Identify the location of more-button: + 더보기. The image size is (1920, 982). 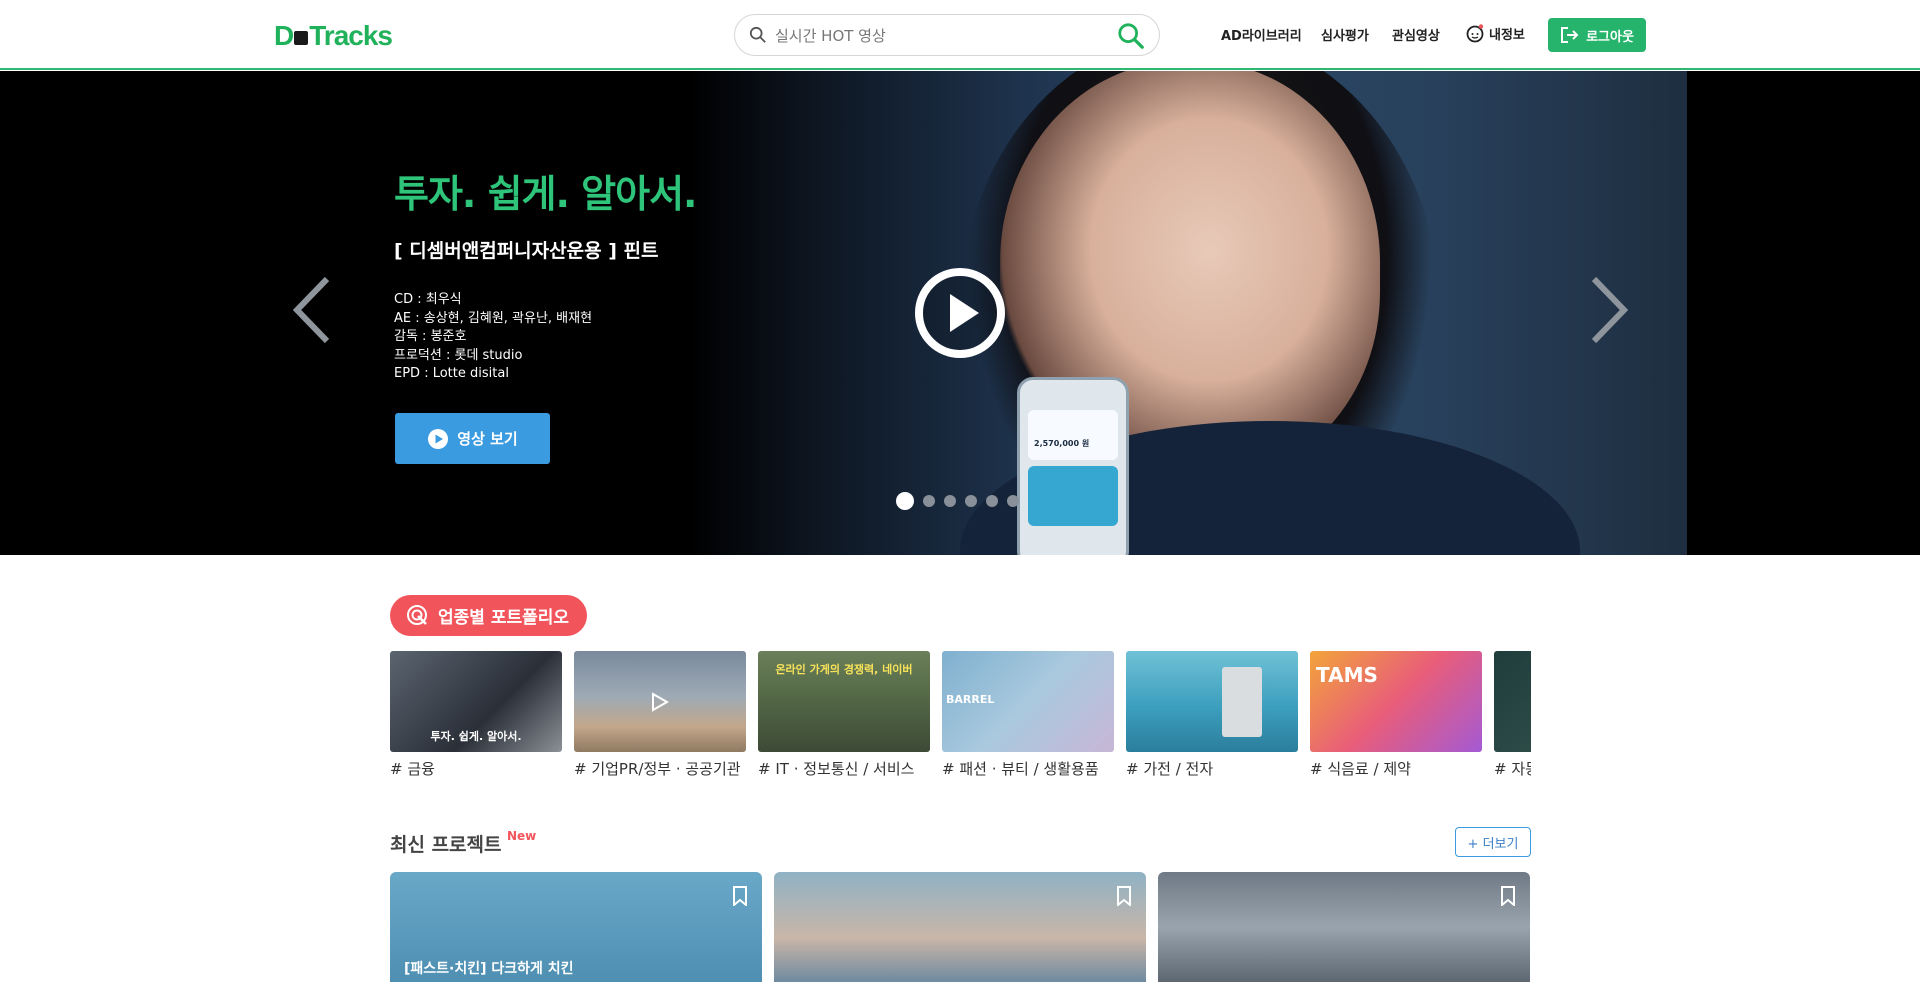
(1493, 842).